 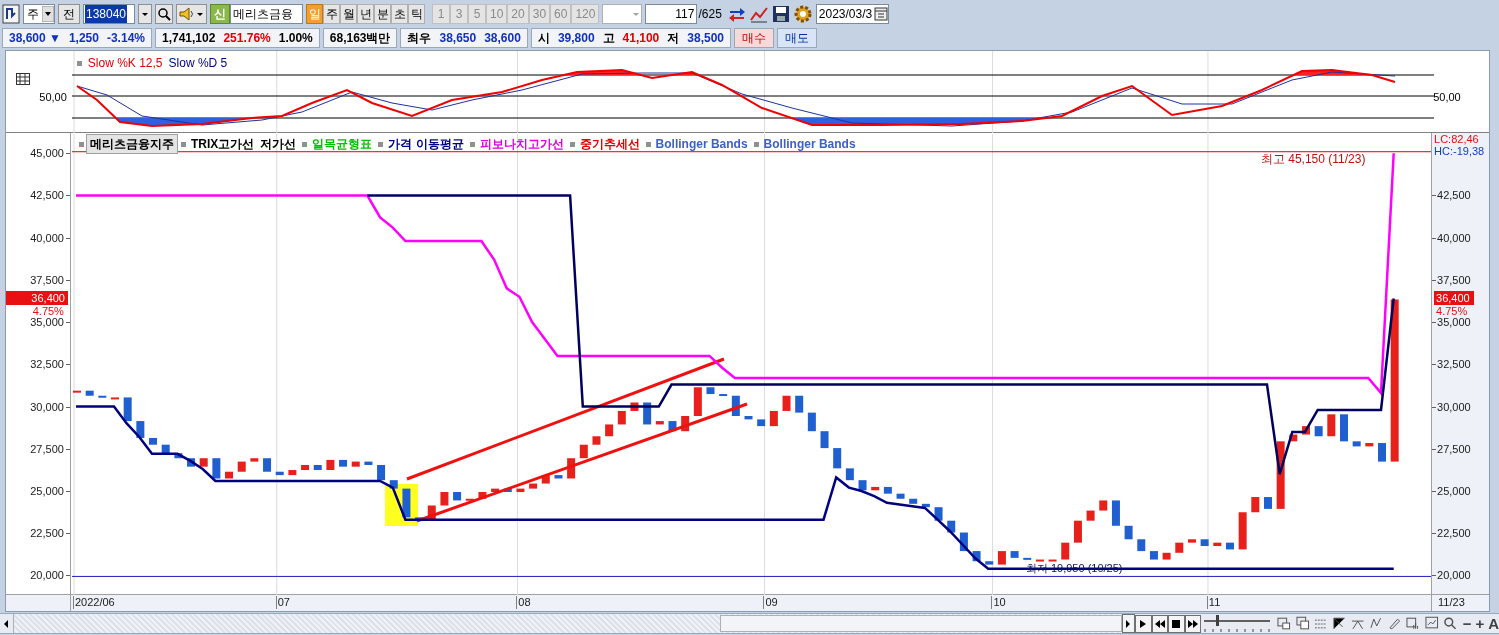 What do you see at coordinates (518, 13) in the screenshot?
I see `interval-button: 20` at bounding box center [518, 13].